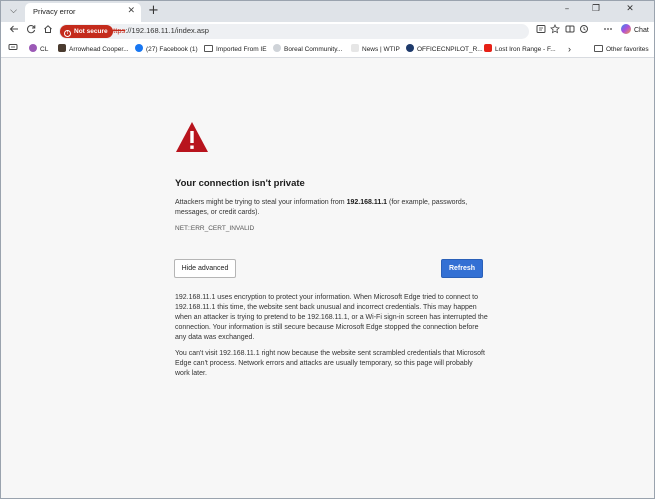  What do you see at coordinates (641, 30) in the screenshot?
I see `chat-label: Chat` at bounding box center [641, 30].